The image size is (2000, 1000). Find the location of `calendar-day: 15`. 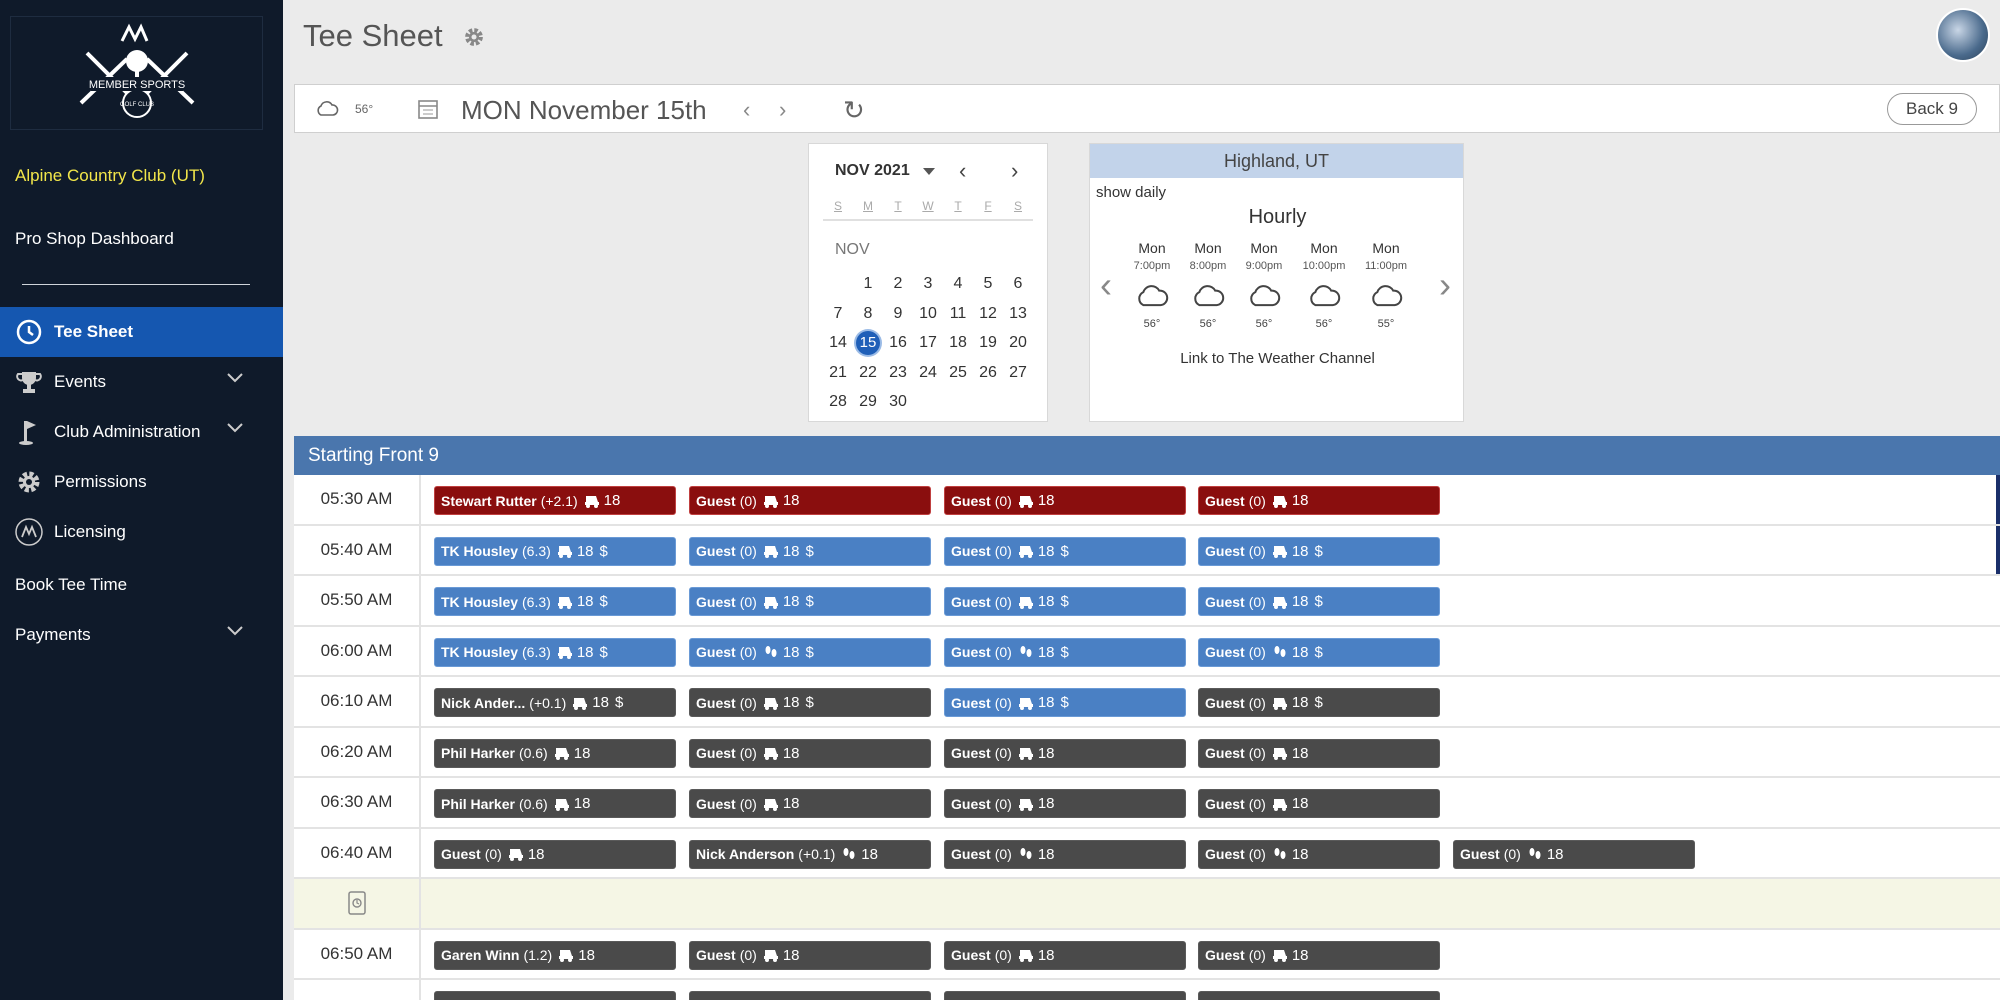

calendar-day: 15 is located at coordinates (868, 343).